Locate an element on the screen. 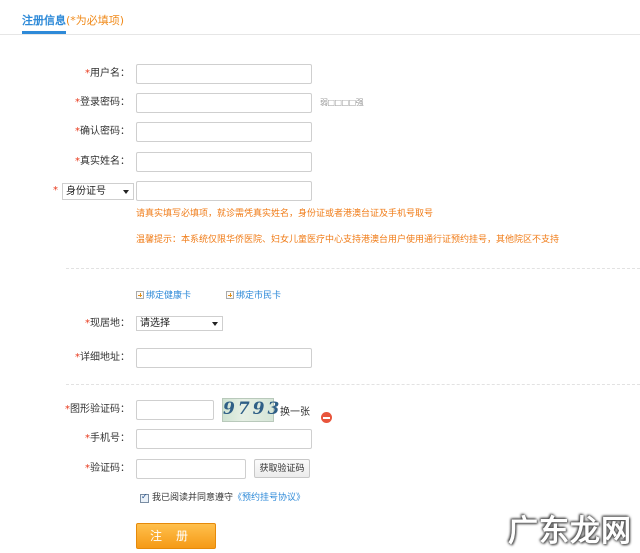  residence-select: 请选择 is located at coordinates (179, 323).